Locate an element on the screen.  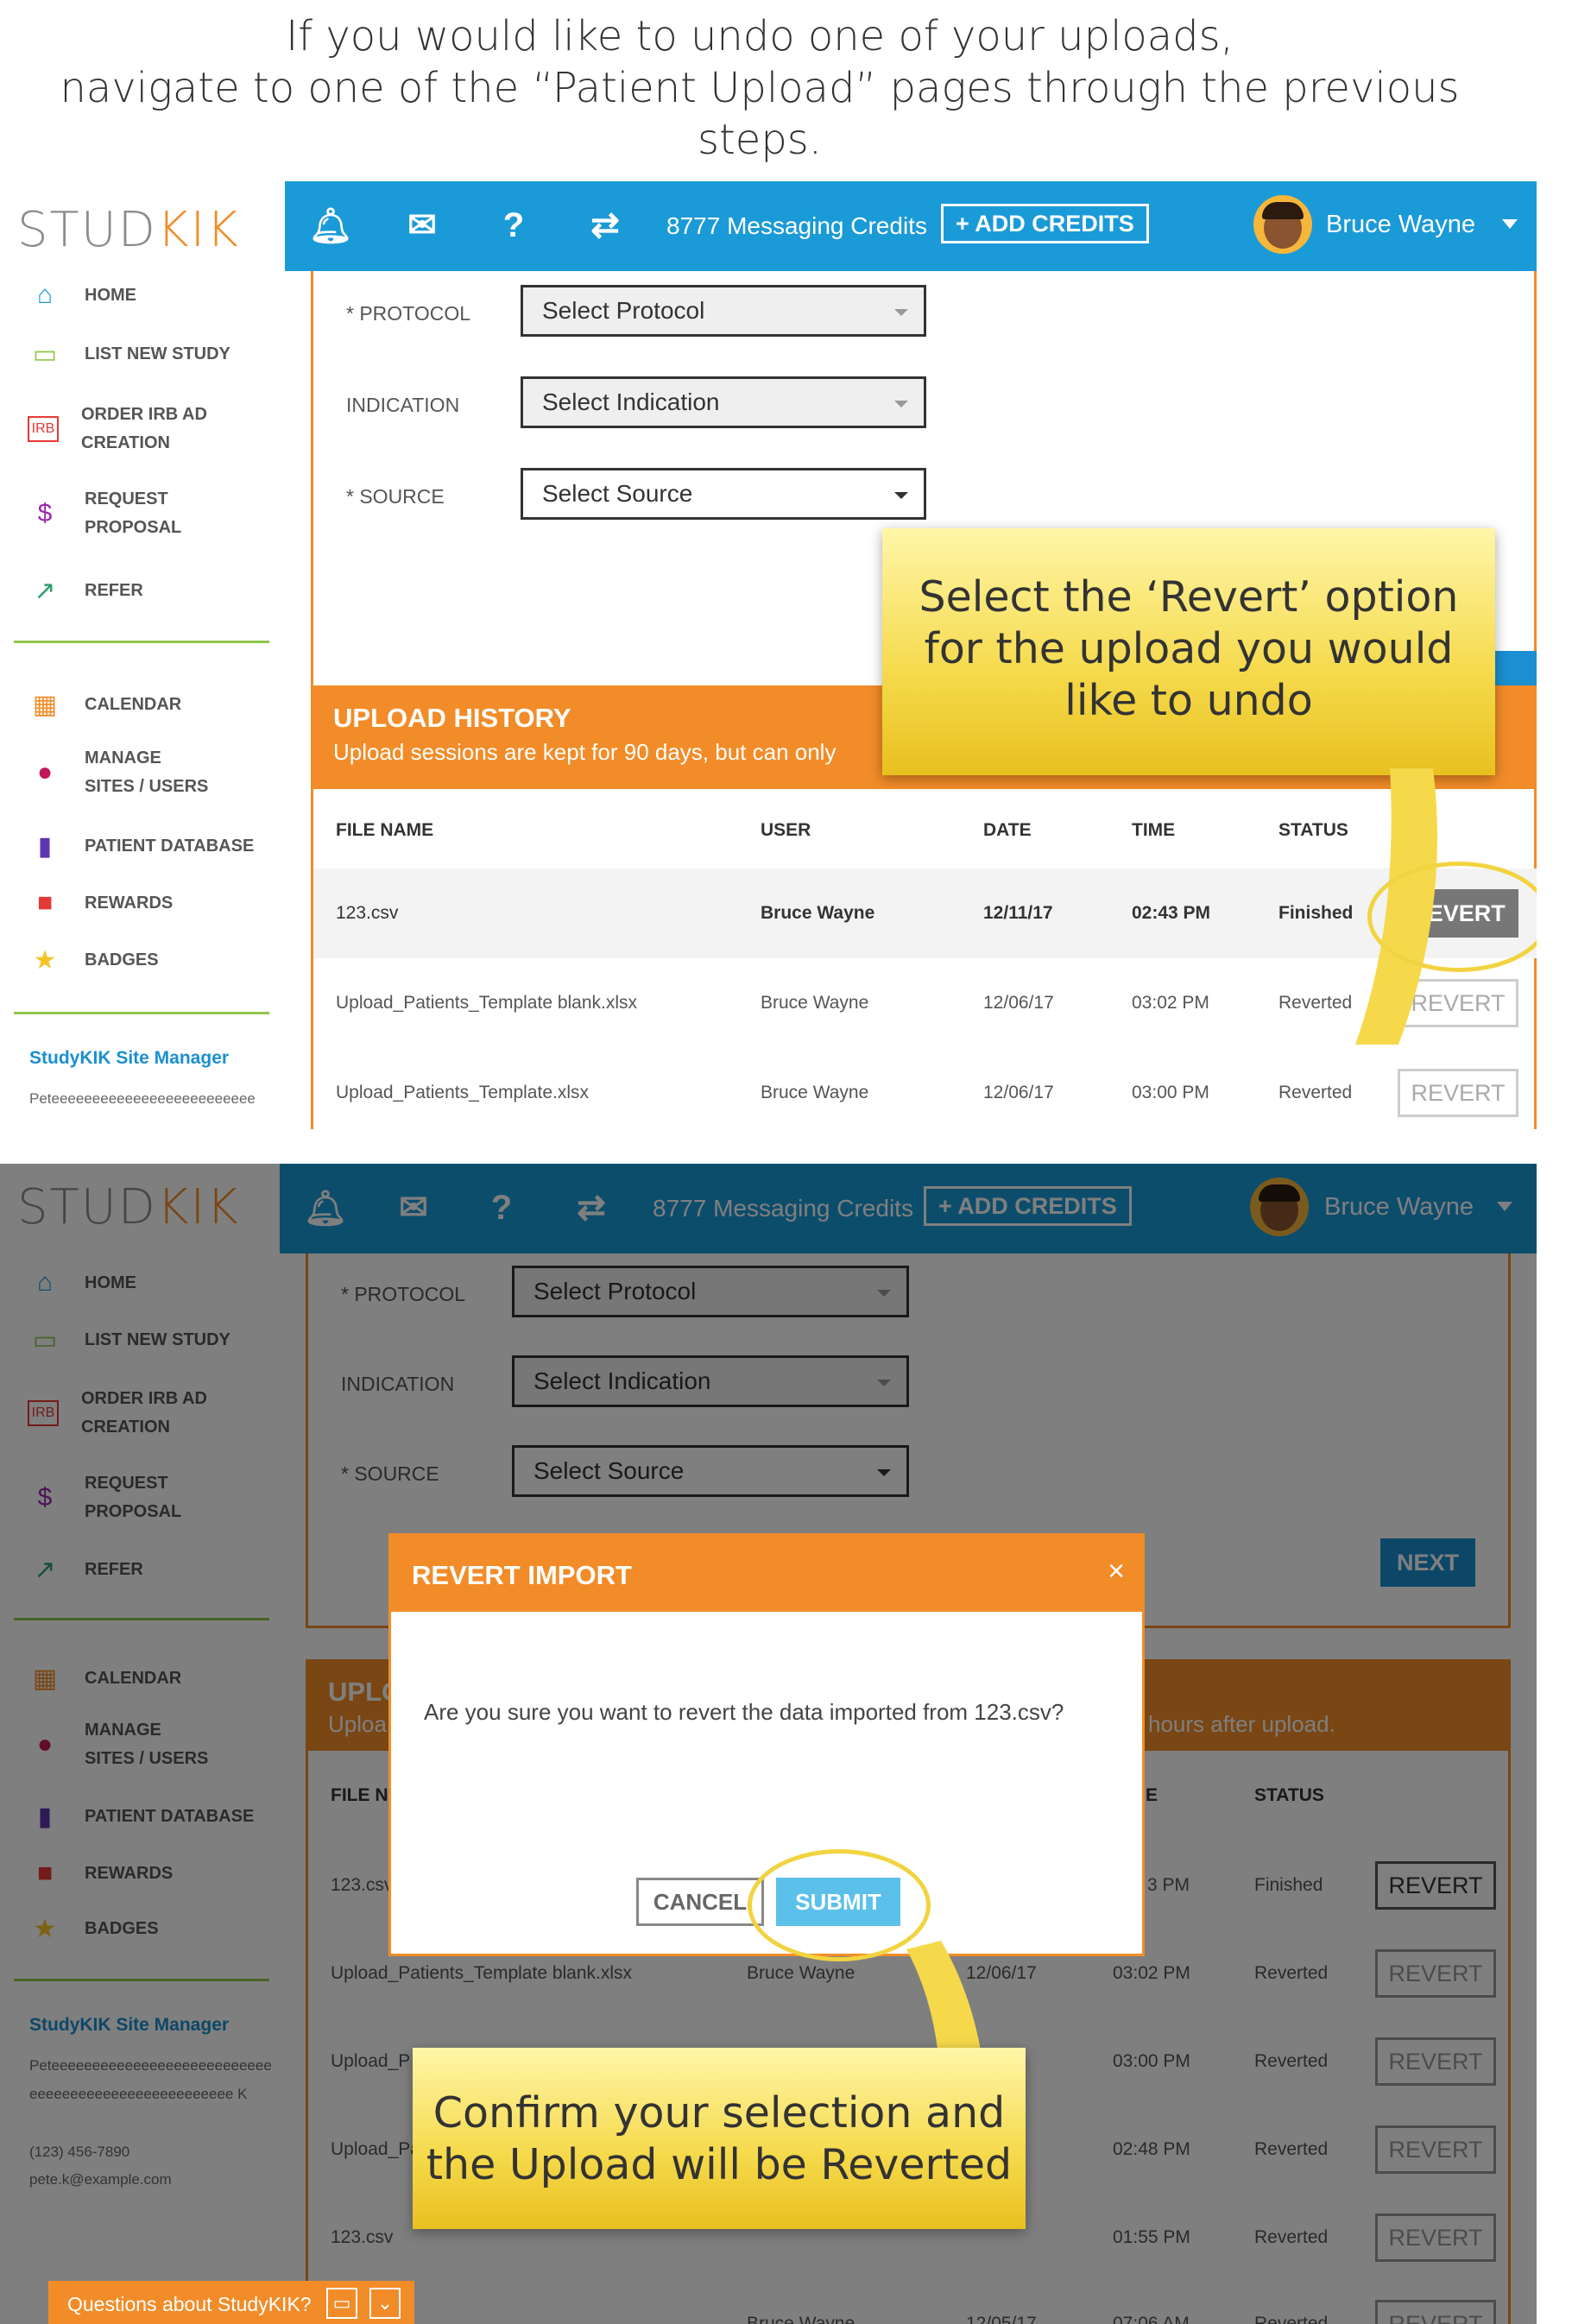
sidebar-item-badges: ★ BADGES is located at coordinates (153, 960).